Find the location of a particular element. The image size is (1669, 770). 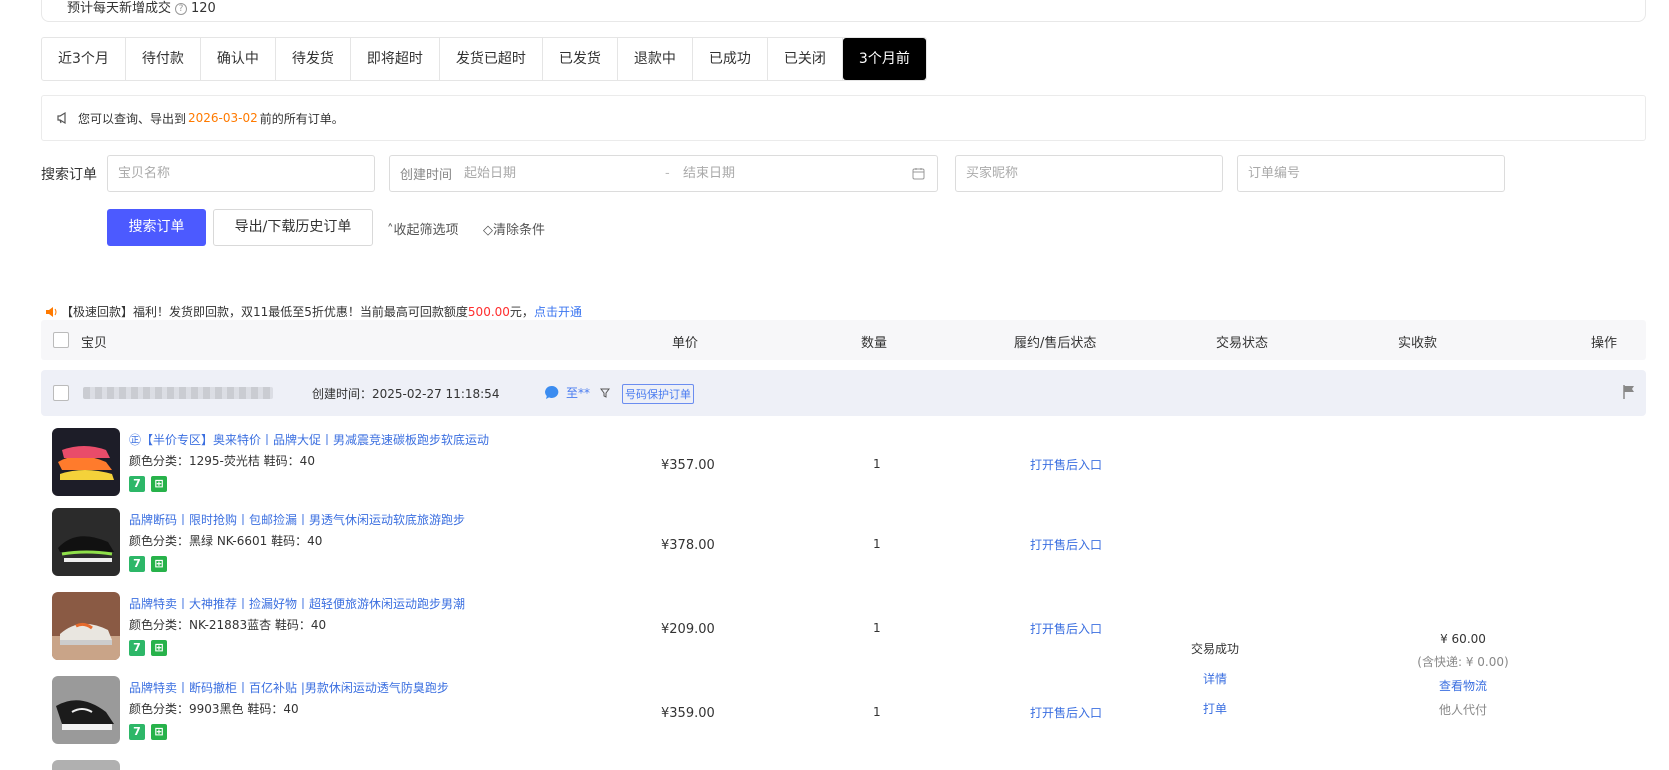

product-title: 品牌特卖丨断码撤柜丨百亿补贴 |男款休闲运动透气防臭跑步 is located at coordinates (289, 687).